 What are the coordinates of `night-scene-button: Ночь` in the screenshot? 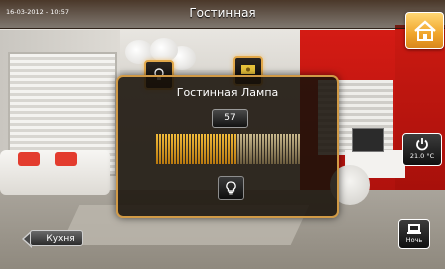 It's located at (414, 234).